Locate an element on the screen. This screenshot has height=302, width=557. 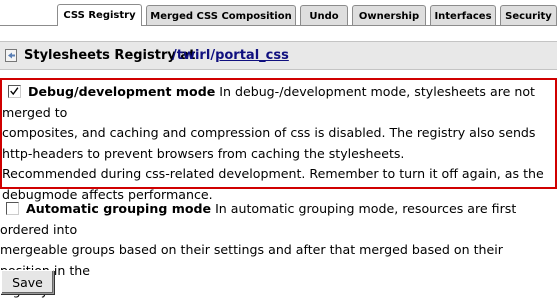
tab-label: CSS Registry is located at coordinates (99, 15).